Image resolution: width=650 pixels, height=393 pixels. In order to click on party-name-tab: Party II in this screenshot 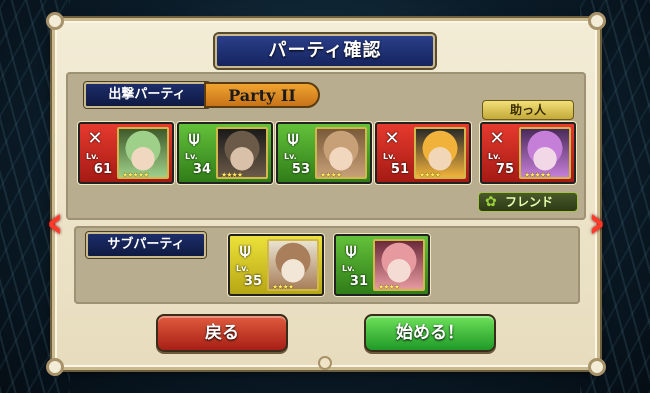, I will do `click(262, 95)`.